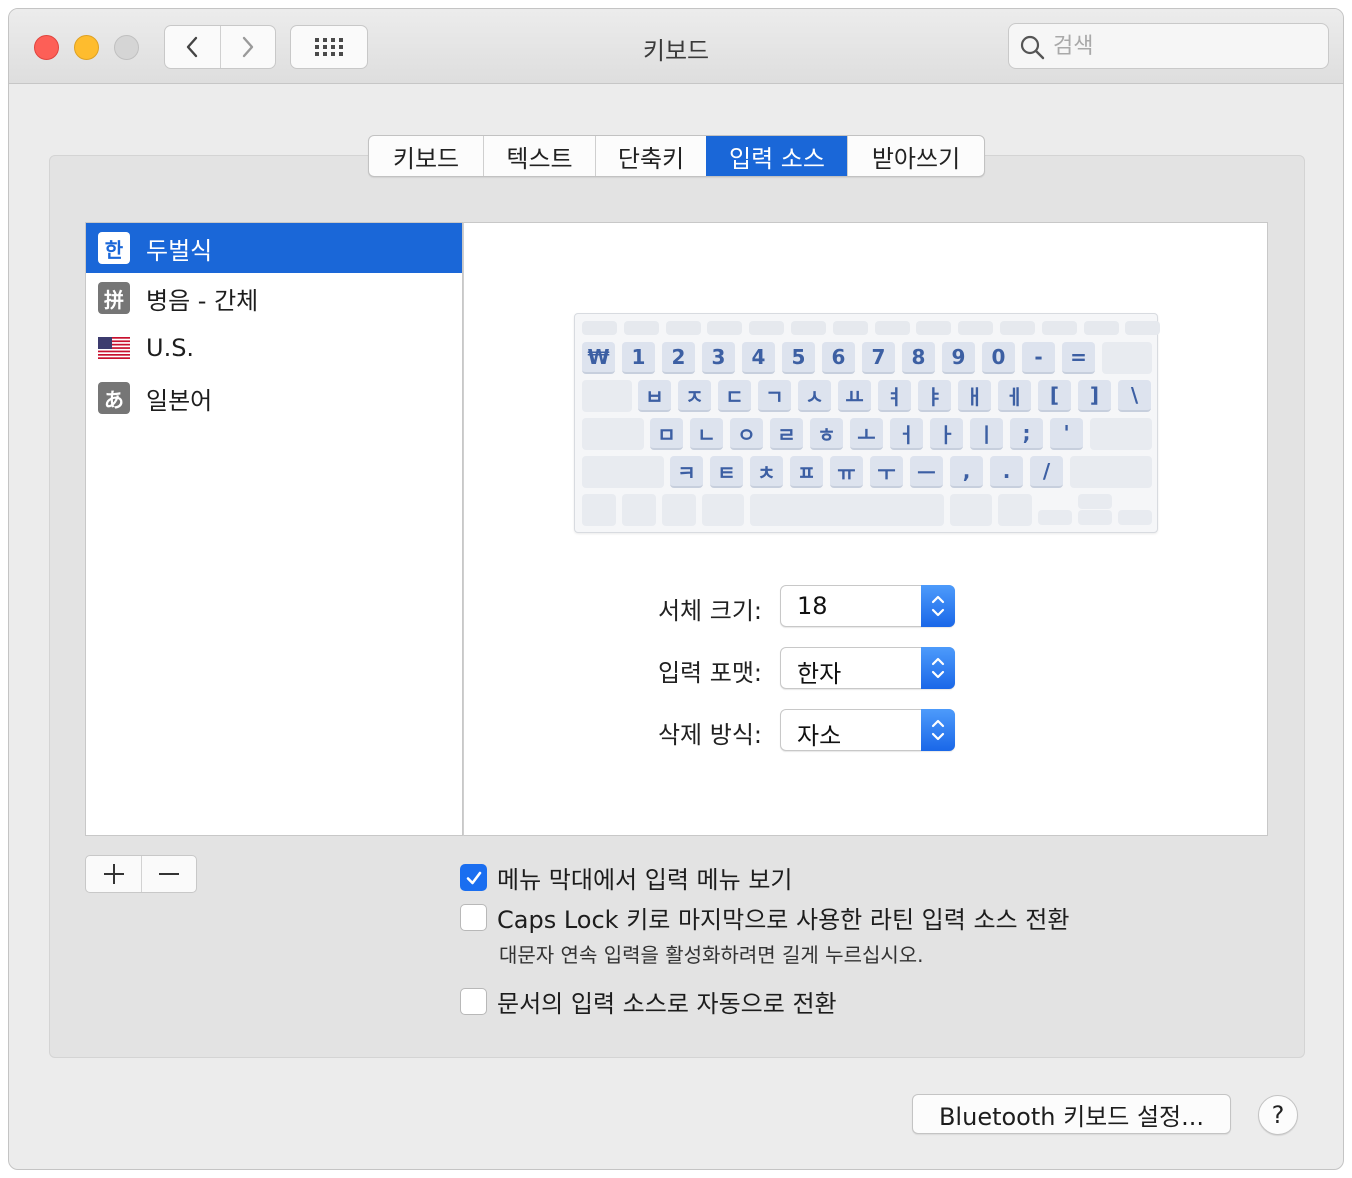 This screenshot has width=1352, height=1178. I want to click on input-format-popup: 한자, so click(867, 668).